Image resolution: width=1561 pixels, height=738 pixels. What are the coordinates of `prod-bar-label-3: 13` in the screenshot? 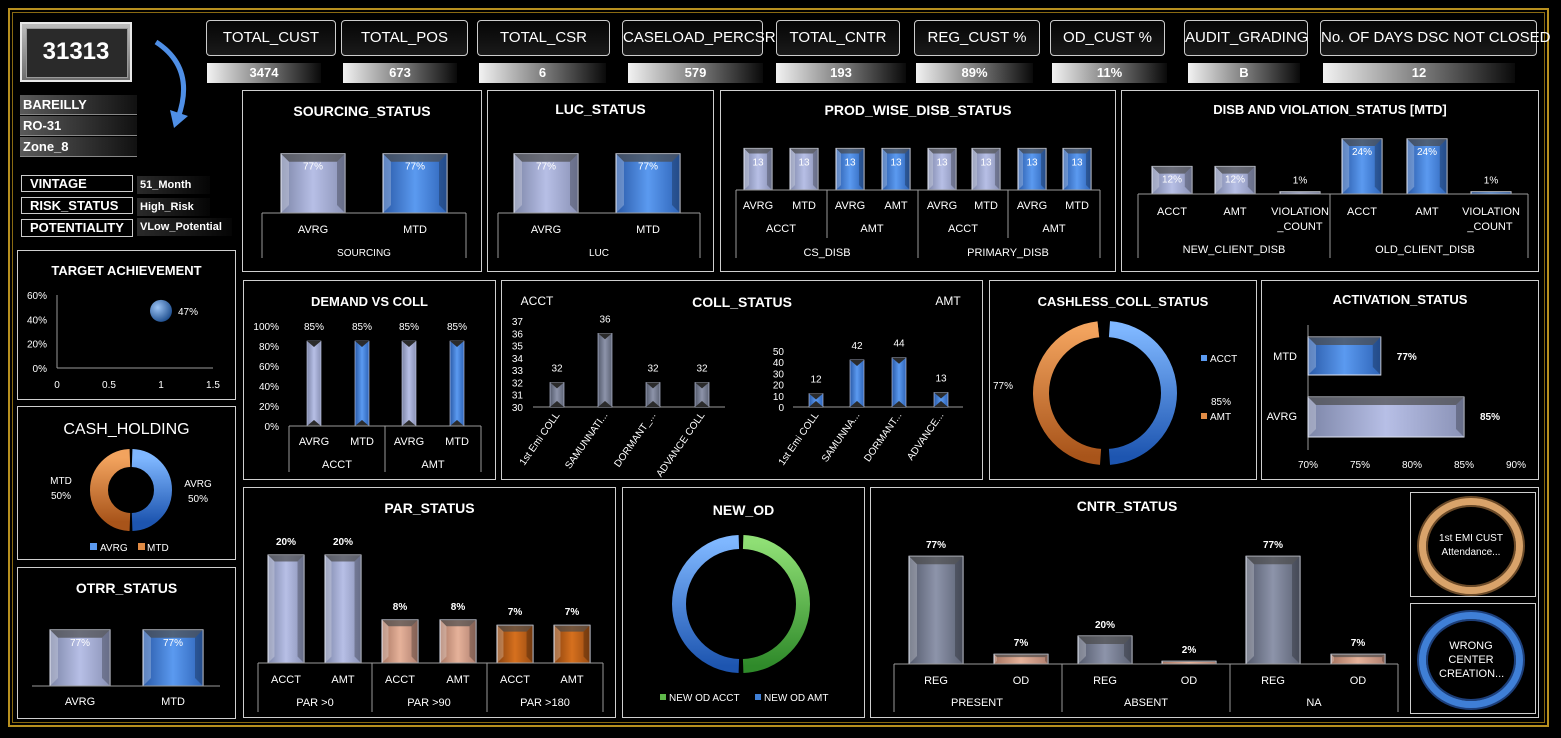 It's located at (896, 162).